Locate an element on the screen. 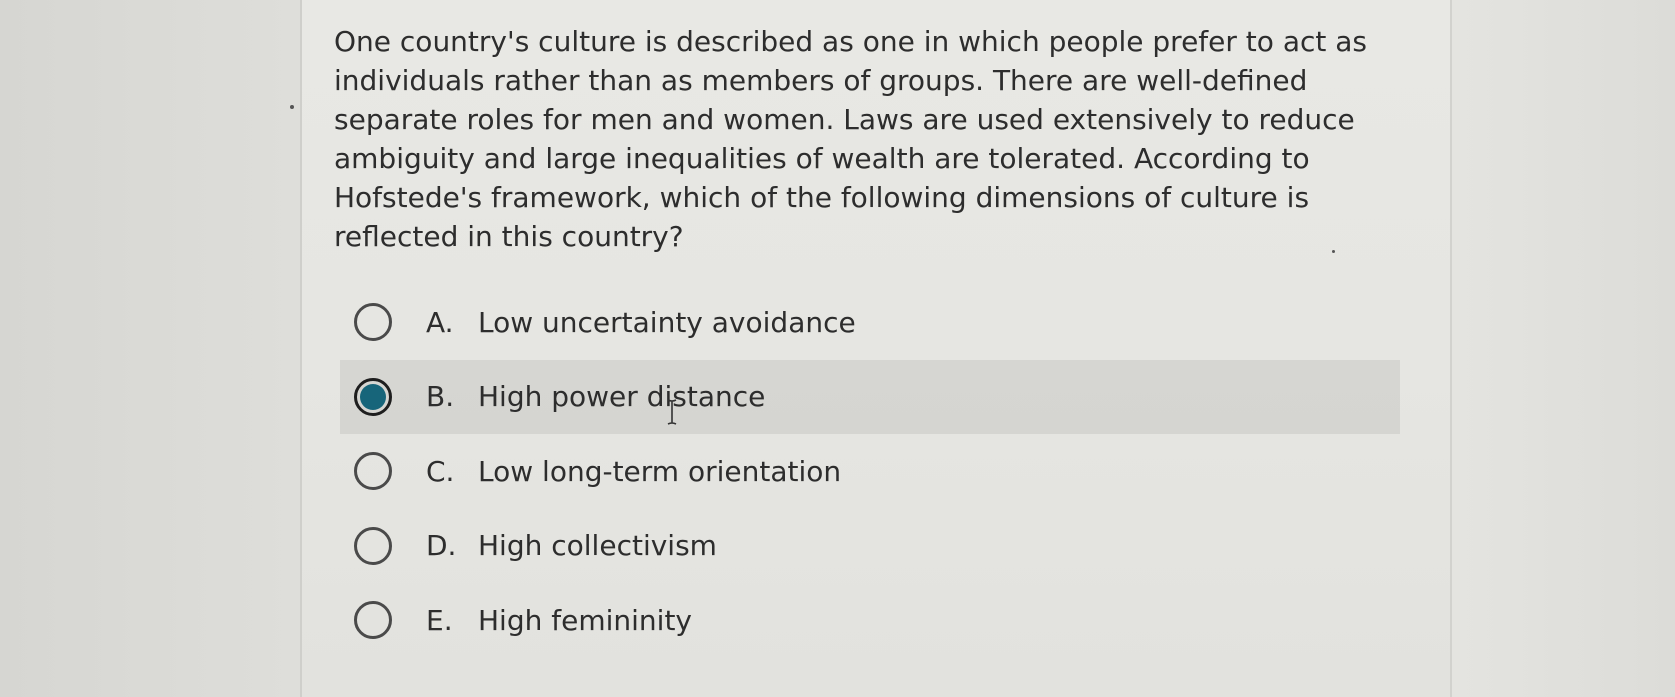  option-e-label: High femininity is located at coordinates (585, 620).